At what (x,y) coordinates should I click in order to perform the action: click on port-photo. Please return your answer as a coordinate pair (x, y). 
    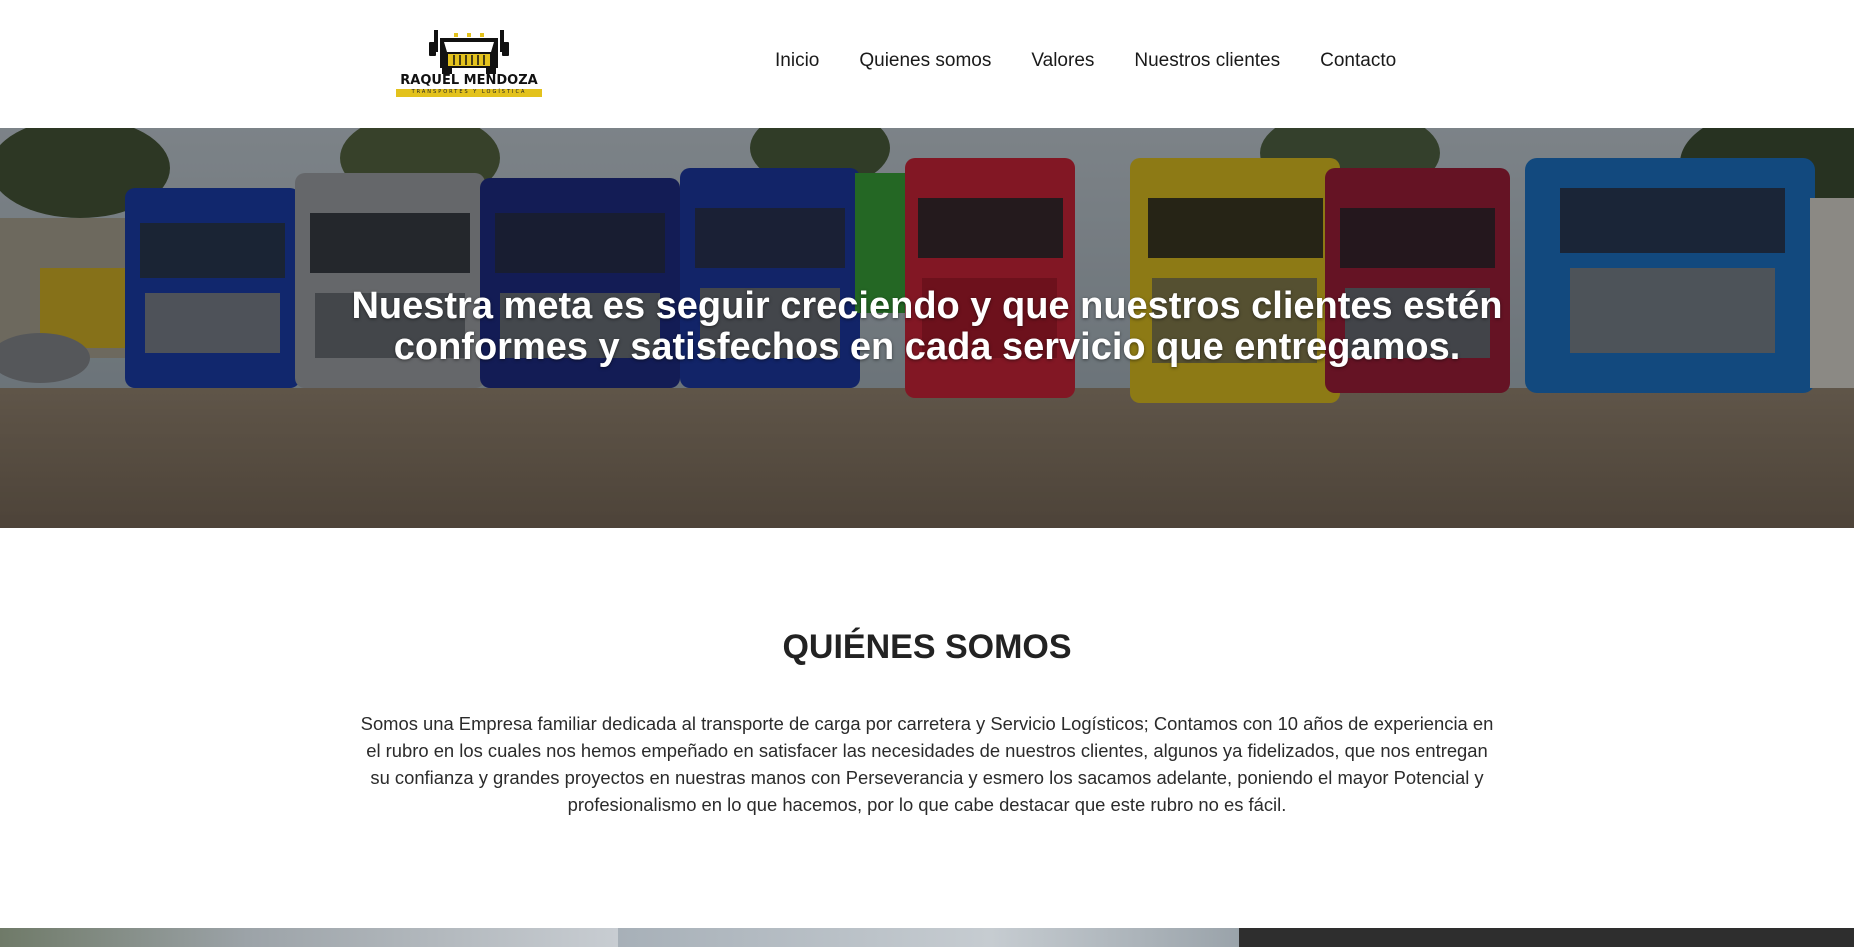
    Looking at the image, I should click on (928, 937).